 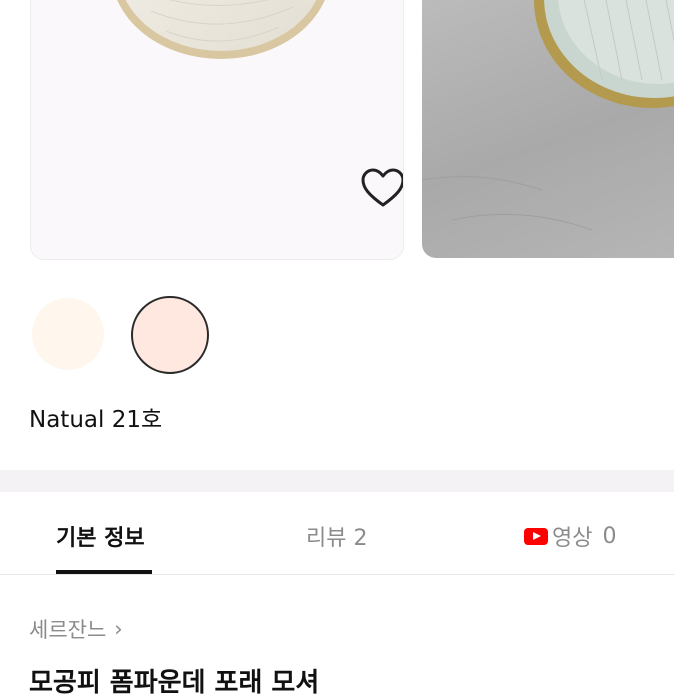 I want to click on tab-reviews-count: 2, so click(x=360, y=538).